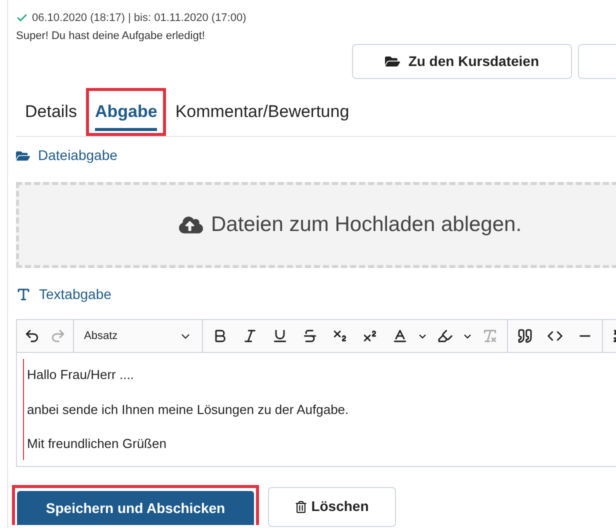 The height and width of the screenshot is (528, 616). Describe the element at coordinates (366, 225) in the screenshot. I see `dropzone-text: Dateien zum Hochladen ablegen.` at that location.